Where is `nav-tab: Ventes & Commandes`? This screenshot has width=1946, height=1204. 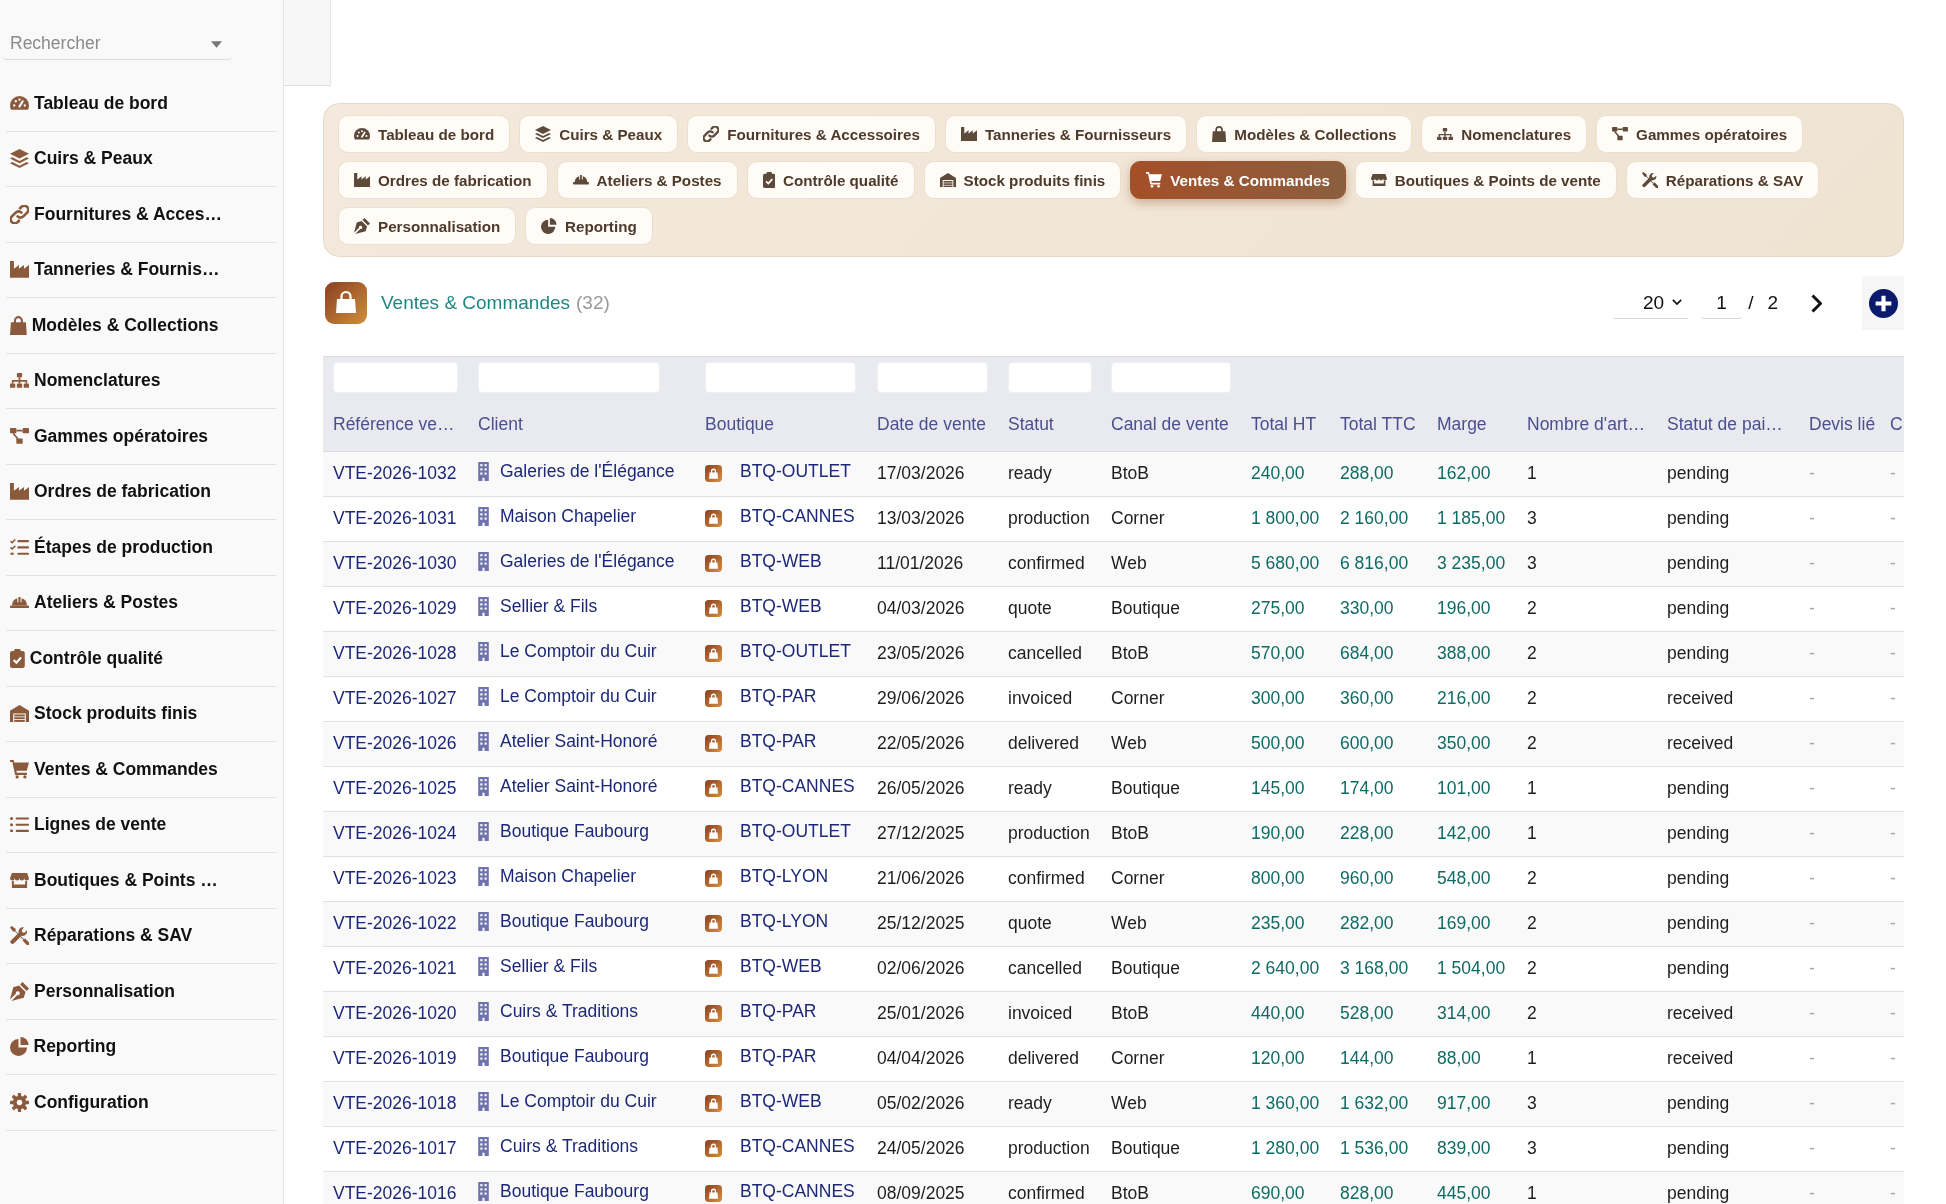 nav-tab: Ventes & Commandes is located at coordinates (1238, 180).